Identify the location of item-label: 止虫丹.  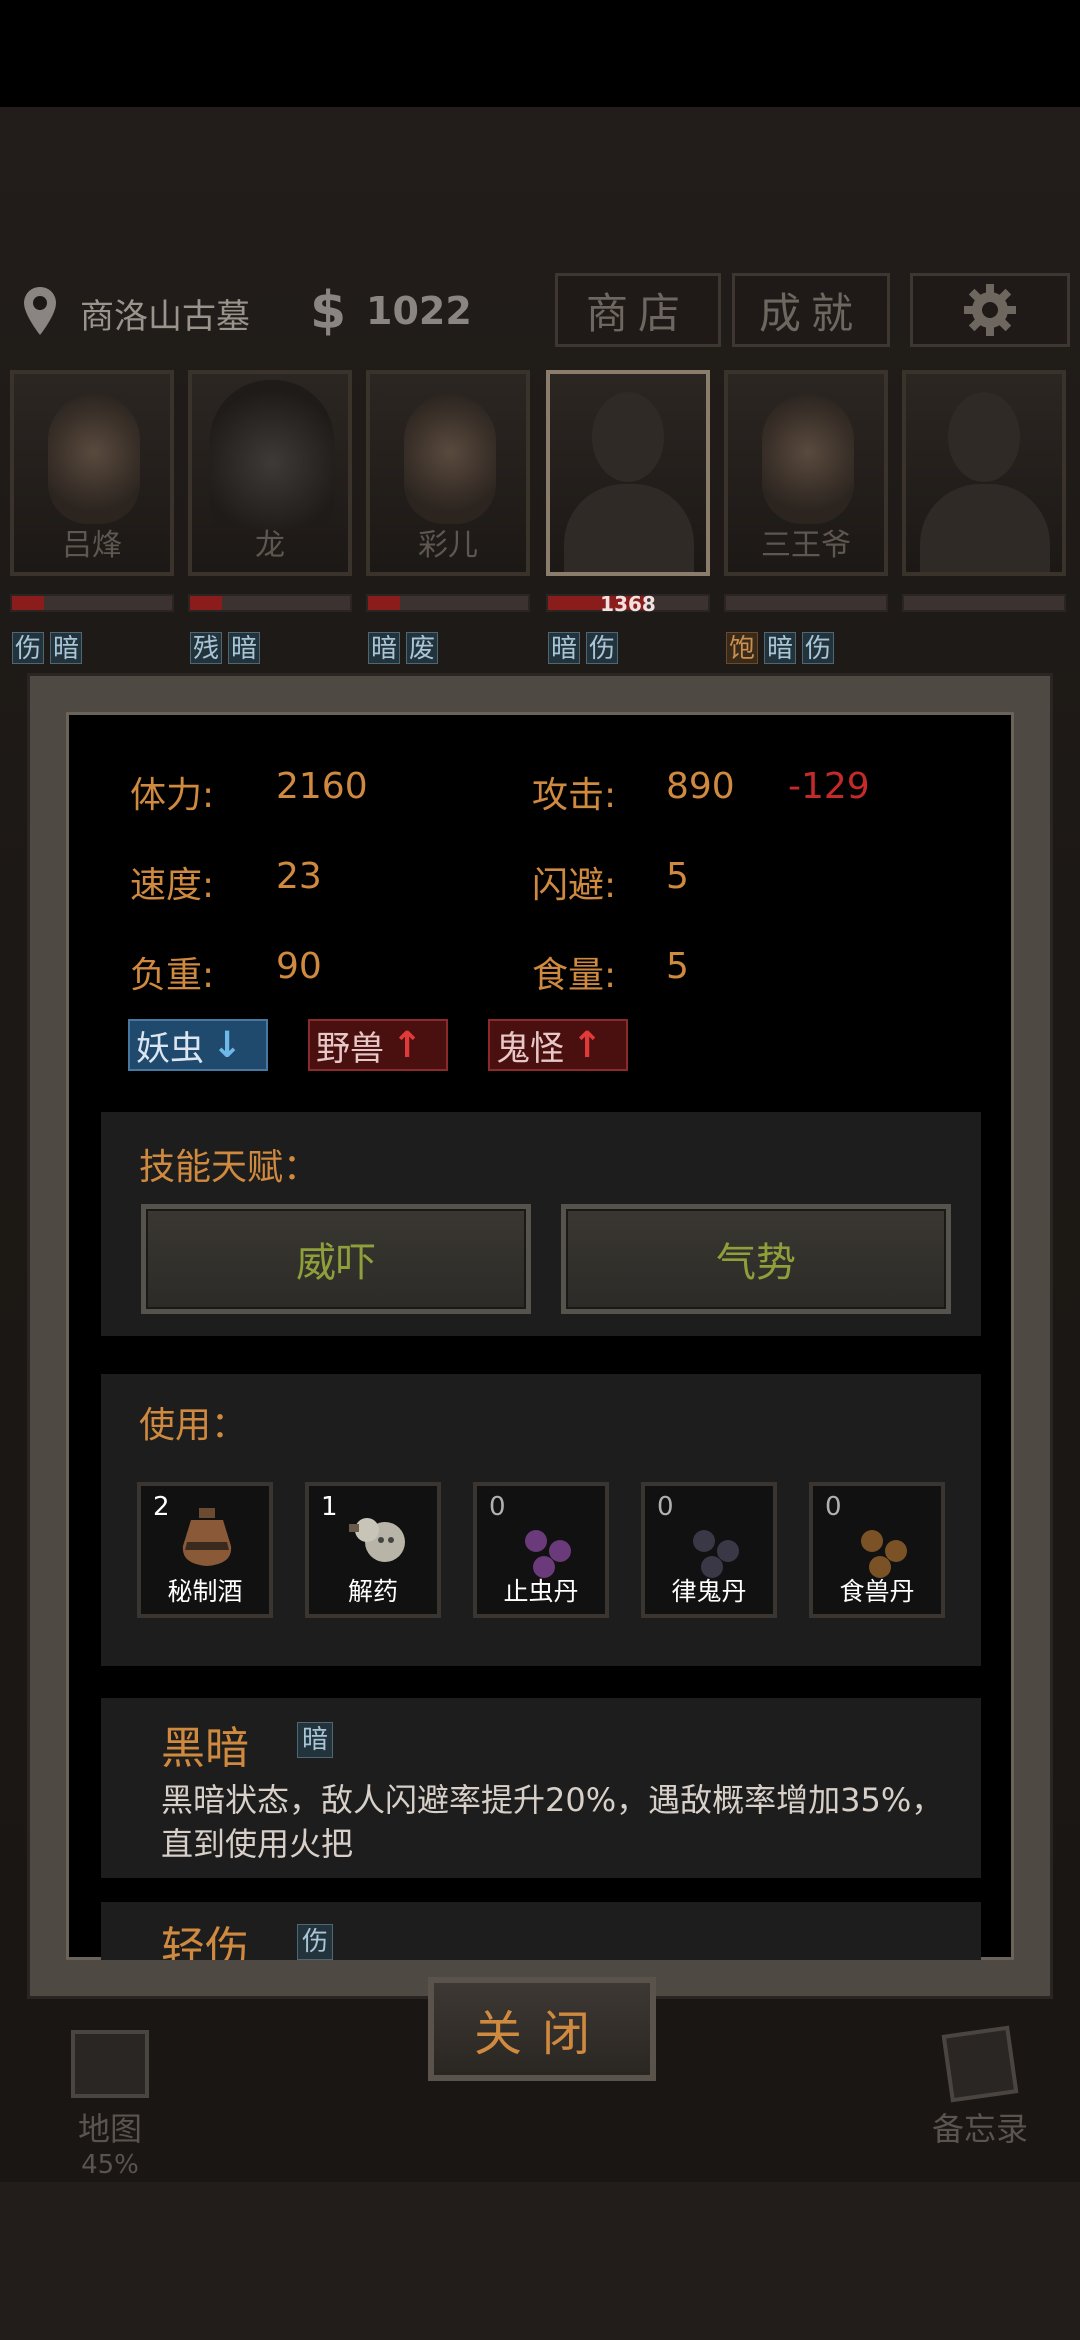
(541, 1591).